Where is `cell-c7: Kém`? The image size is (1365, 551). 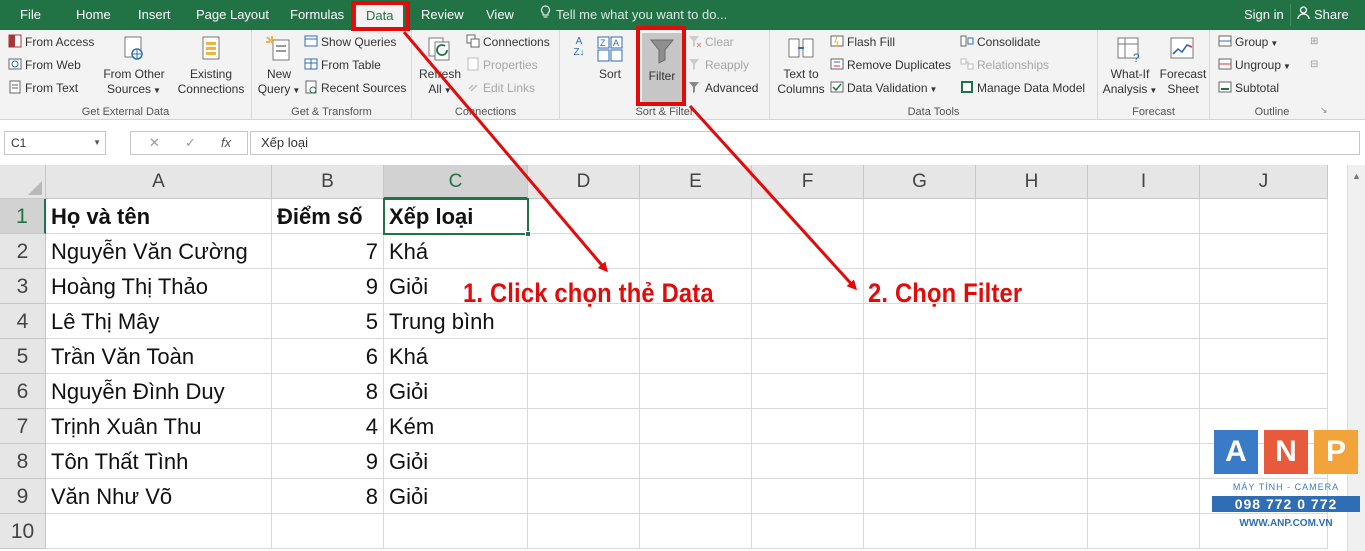
cell-c7: Kém is located at coordinates (456, 426).